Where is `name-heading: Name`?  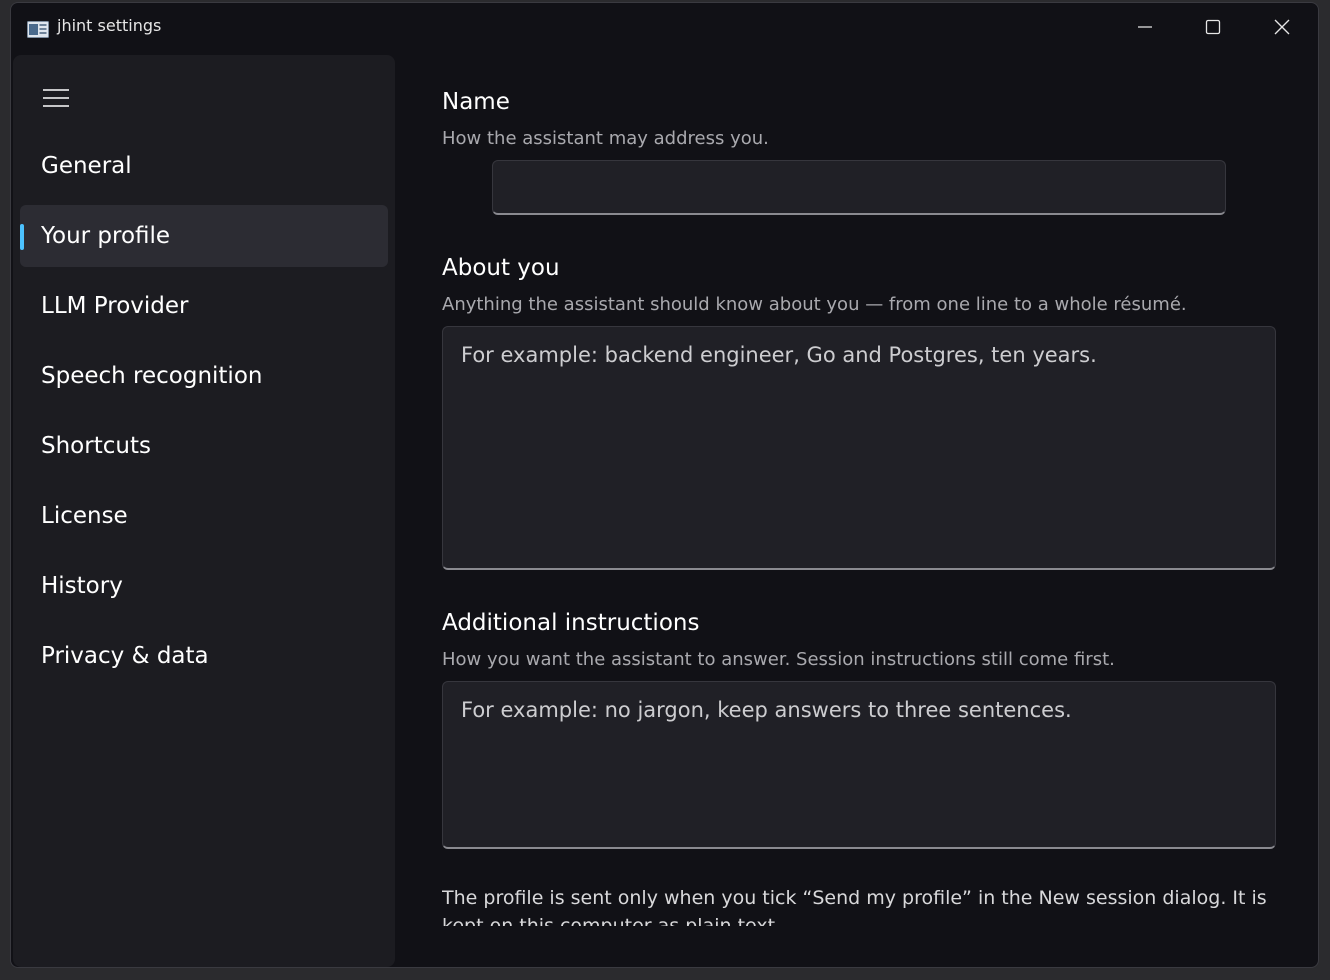 name-heading: Name is located at coordinates (476, 102).